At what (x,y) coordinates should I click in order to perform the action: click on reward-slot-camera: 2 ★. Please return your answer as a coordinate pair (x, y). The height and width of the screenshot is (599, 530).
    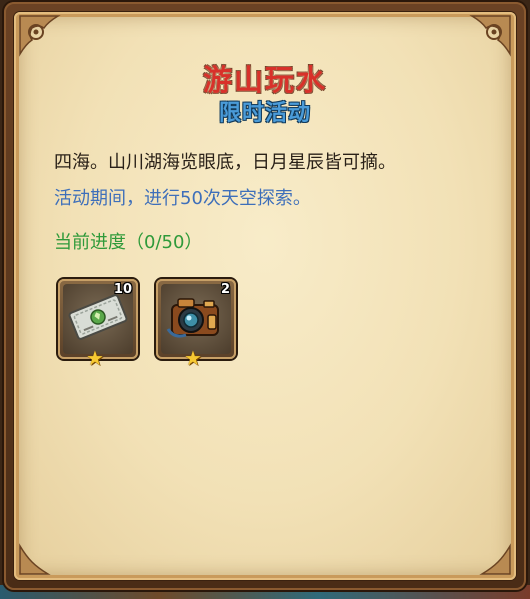
    Looking at the image, I should click on (196, 323).